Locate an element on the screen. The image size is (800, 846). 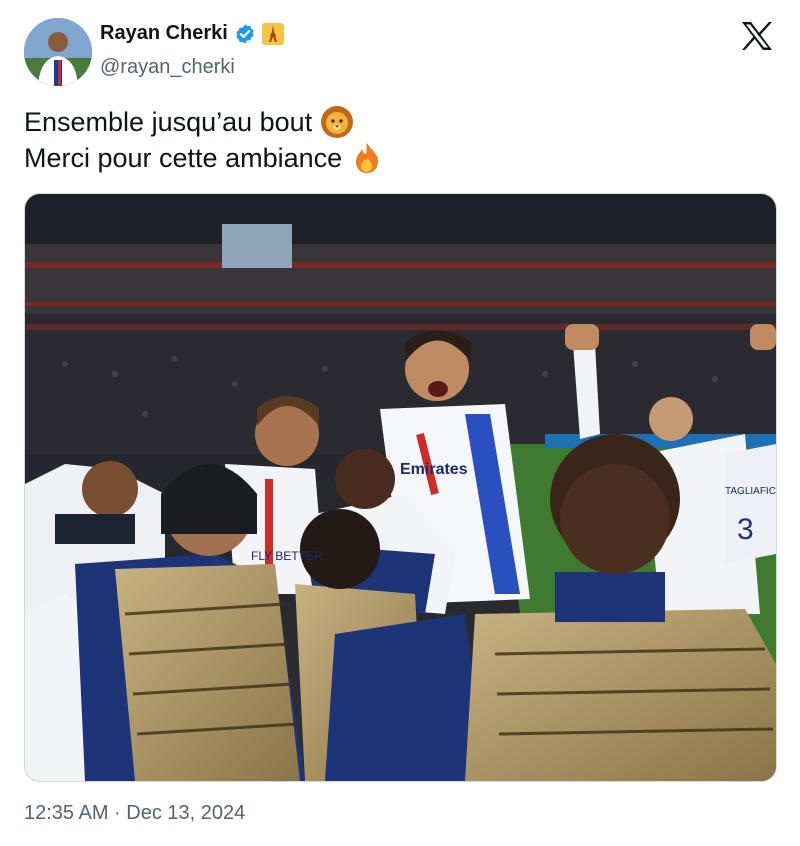
fire-emoji is located at coordinates (367, 158).